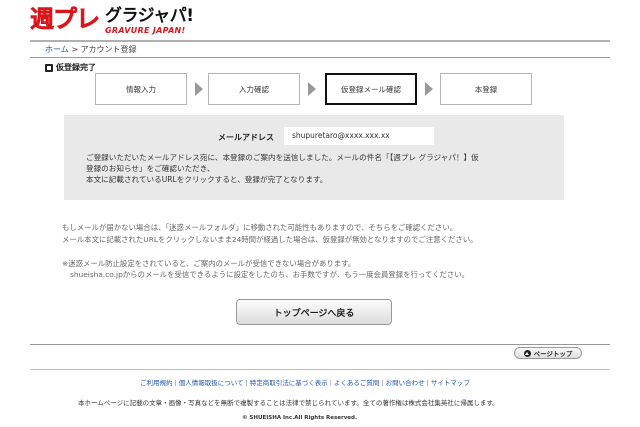  What do you see at coordinates (450, 383) in the screenshot?
I see `footer-link-sitemap: サイトマップ` at bounding box center [450, 383].